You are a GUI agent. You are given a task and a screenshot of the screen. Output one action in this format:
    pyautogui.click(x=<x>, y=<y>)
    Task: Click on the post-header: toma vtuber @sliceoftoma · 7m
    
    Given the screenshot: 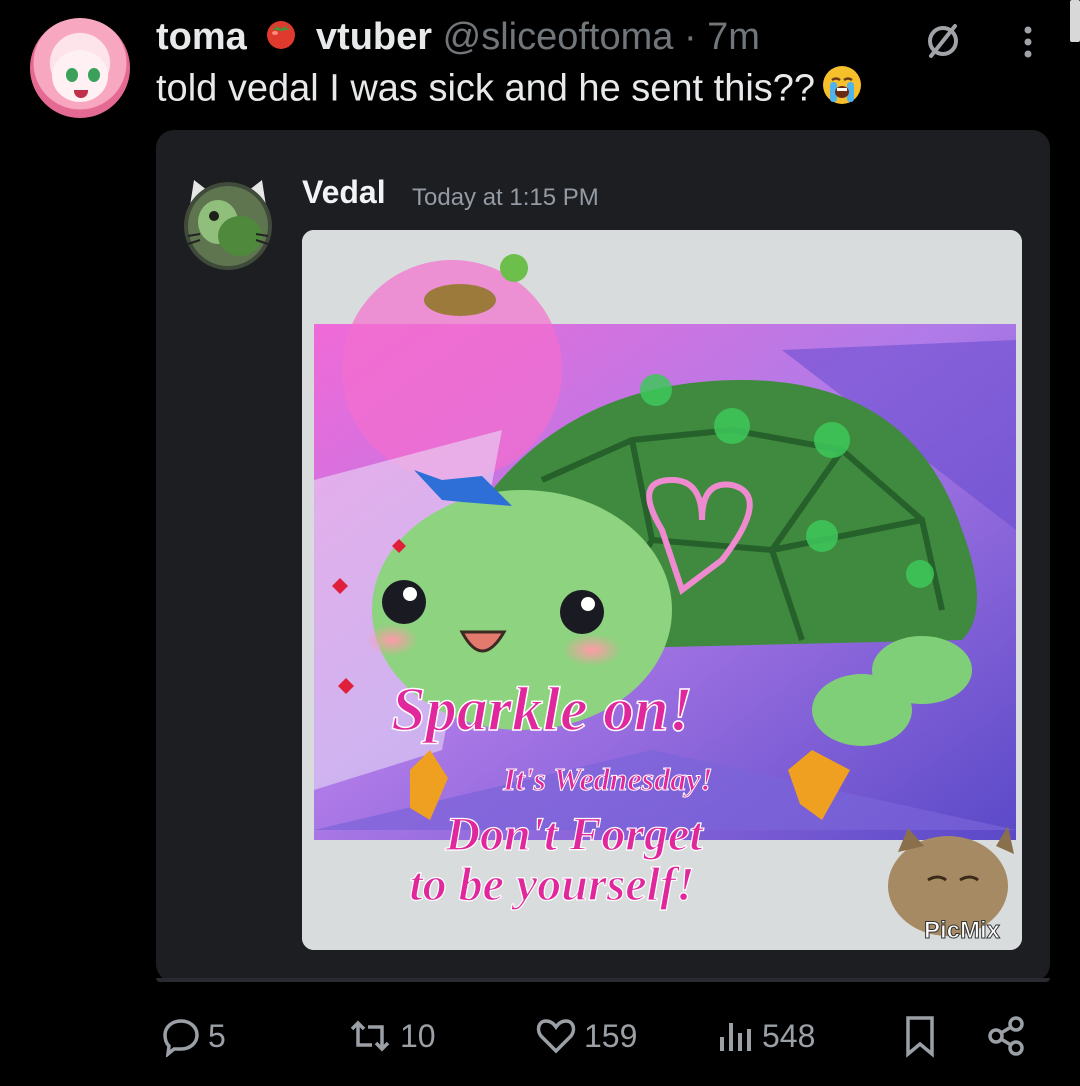 What is the action you would take?
    pyautogui.click(x=458, y=38)
    